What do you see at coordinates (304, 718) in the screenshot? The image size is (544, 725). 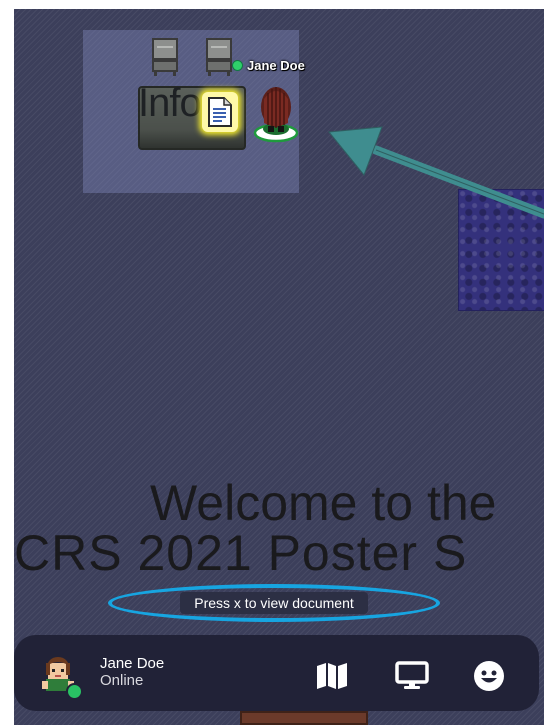 I see `door` at bounding box center [304, 718].